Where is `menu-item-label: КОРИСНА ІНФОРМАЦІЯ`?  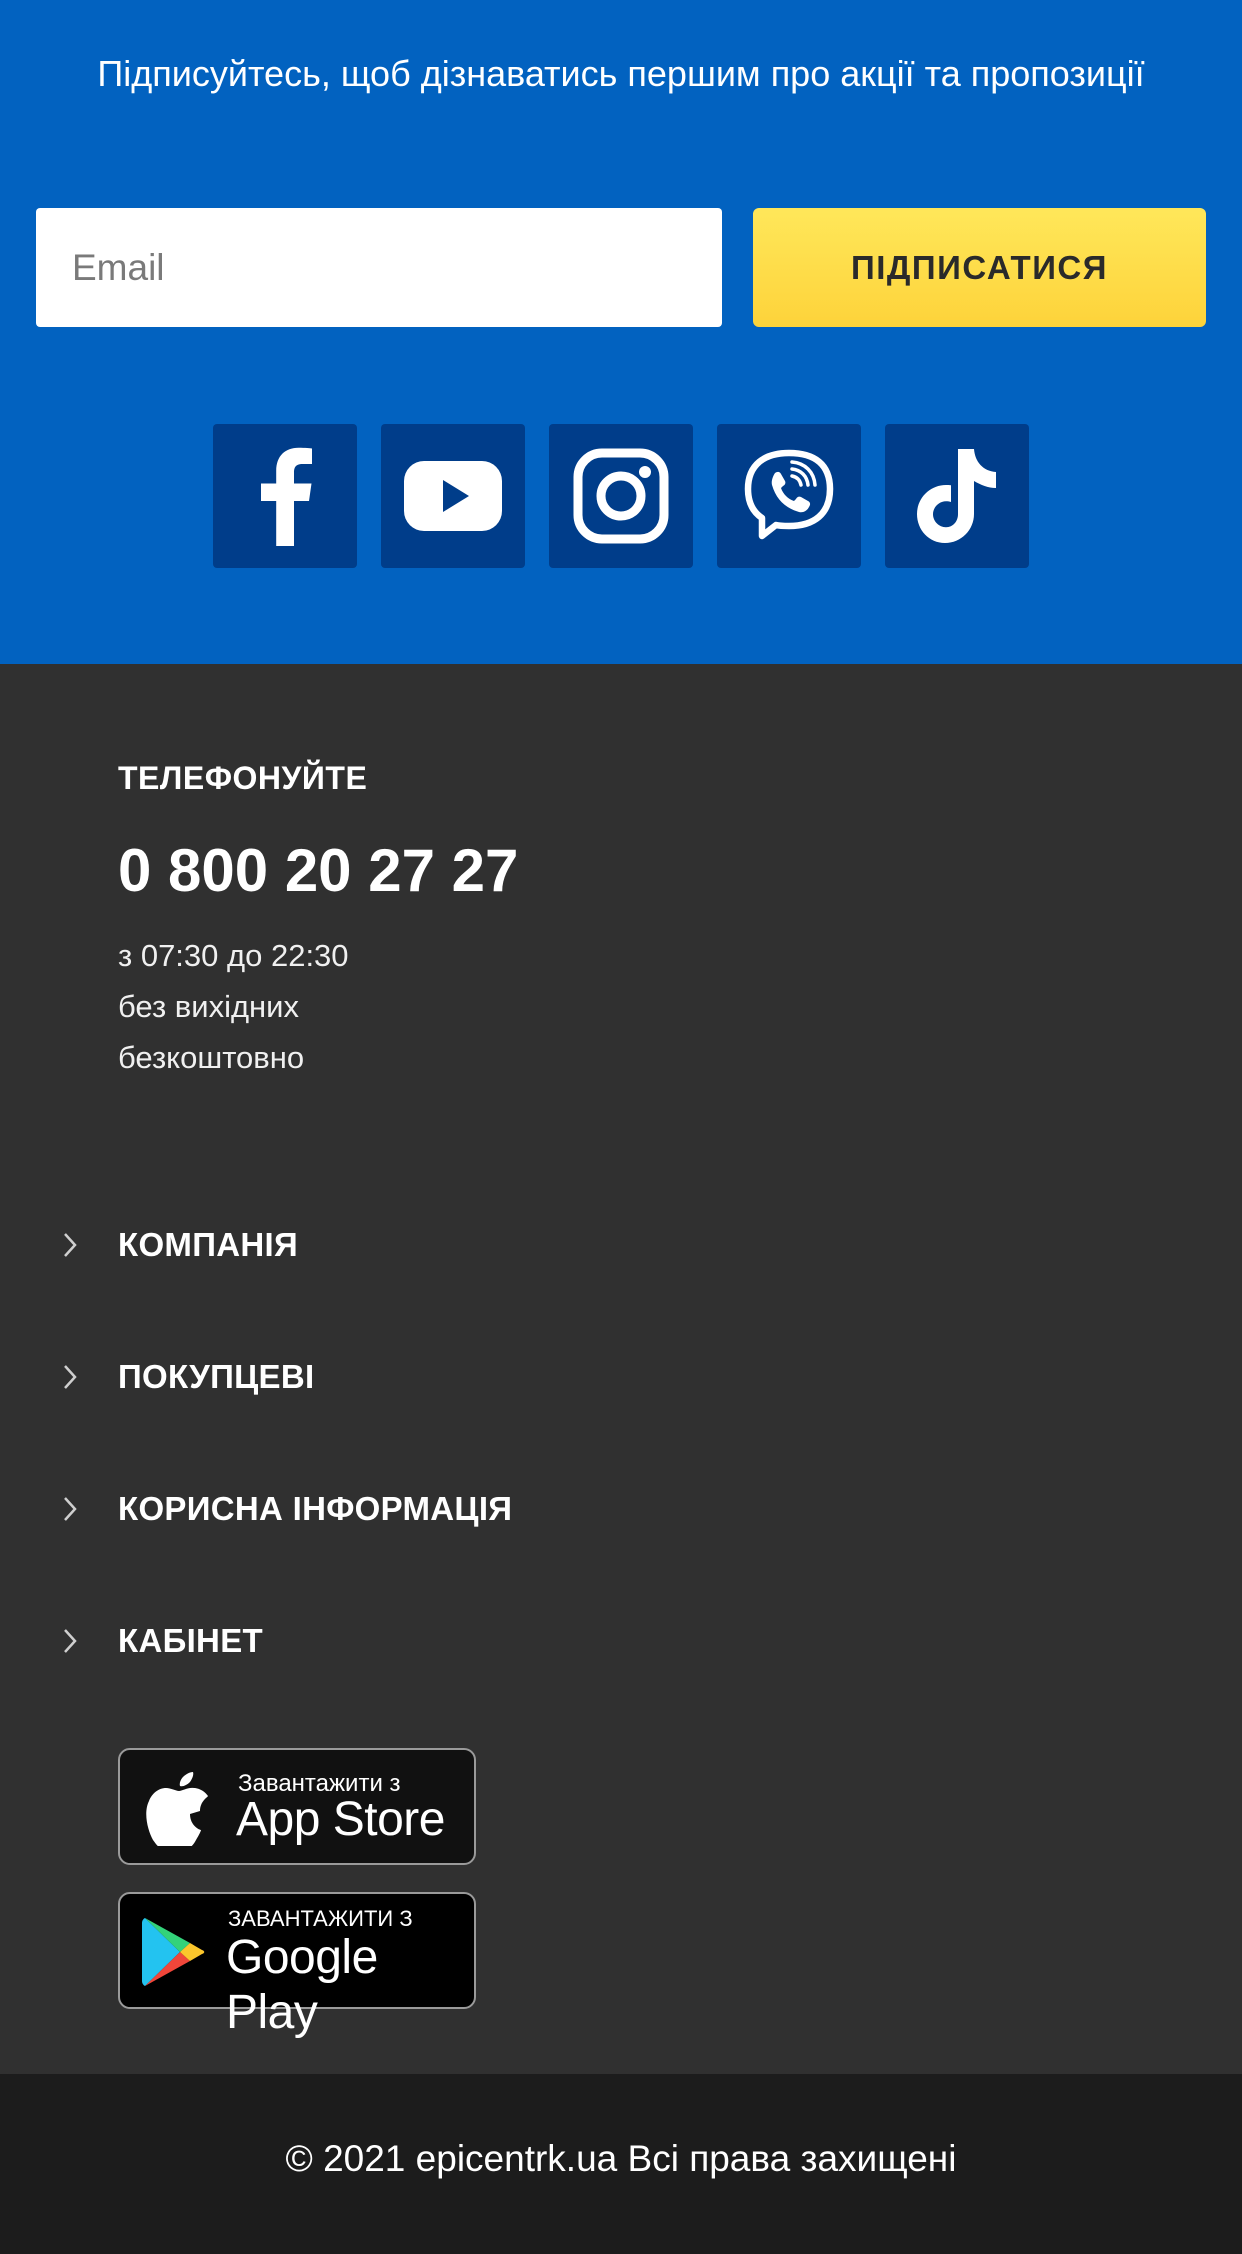 menu-item-label: КОРИСНА ІНФОРМАЦІЯ is located at coordinates (315, 1508).